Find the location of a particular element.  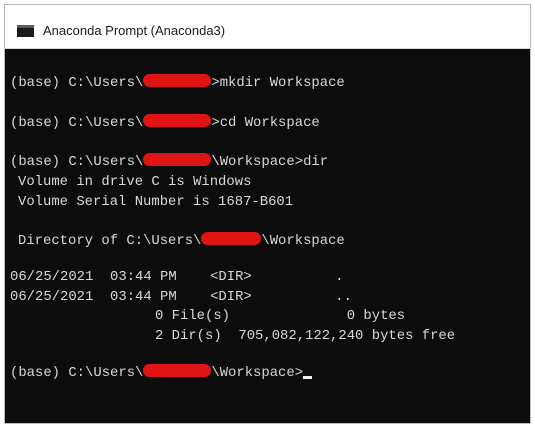

files-summary-line: 0 File(s) 0 bytes is located at coordinates (280, 316).